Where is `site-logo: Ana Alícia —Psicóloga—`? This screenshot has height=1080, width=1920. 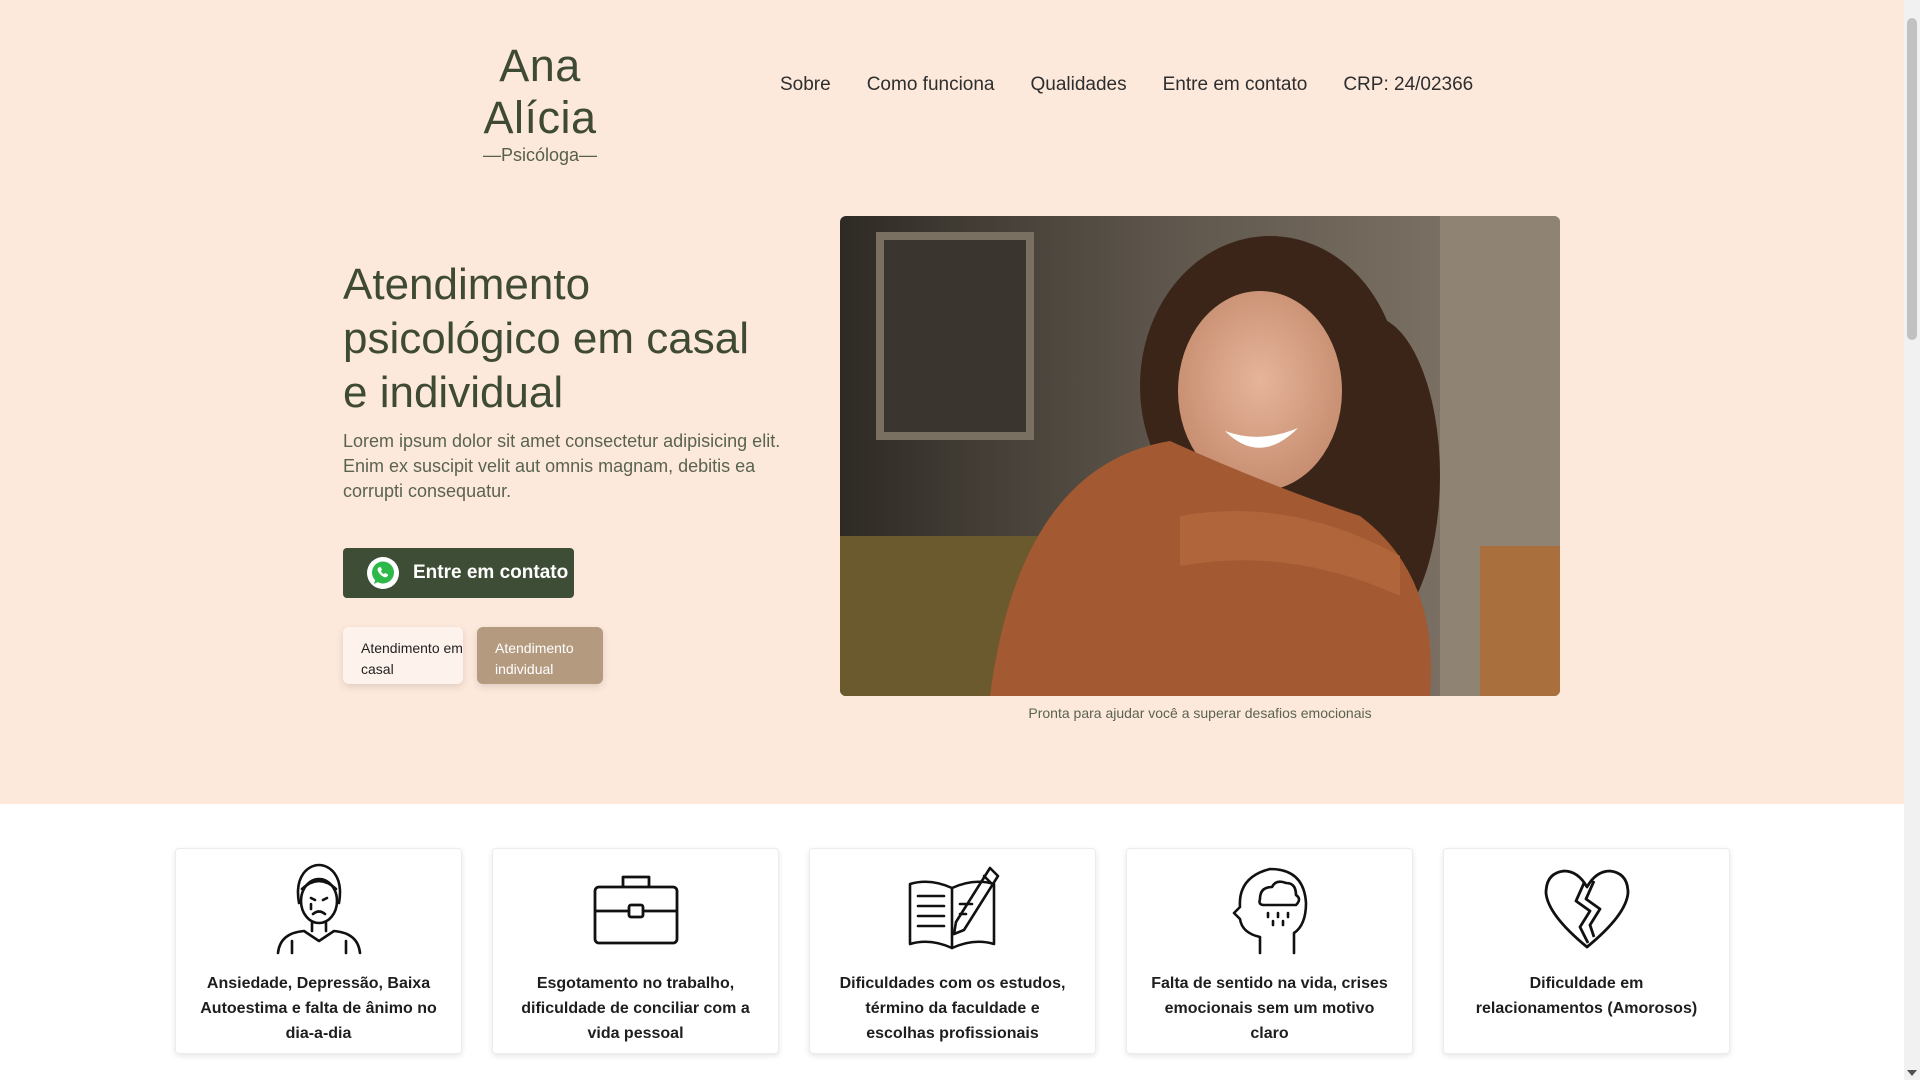
site-logo: Ana Alícia —Psicóloga— is located at coordinates (540, 103).